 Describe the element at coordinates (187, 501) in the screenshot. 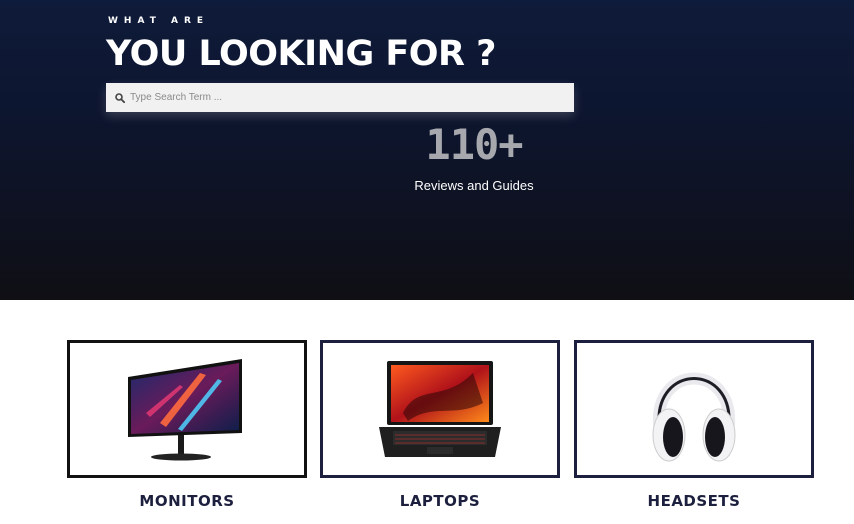

I see `category-label-monitors: MONITORS` at that location.